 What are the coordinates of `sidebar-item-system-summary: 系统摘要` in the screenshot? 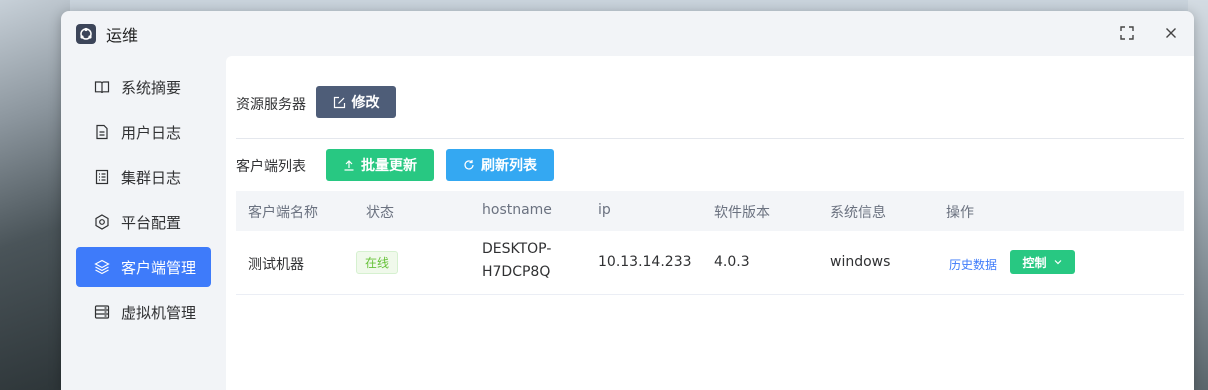 It's located at (143, 87).